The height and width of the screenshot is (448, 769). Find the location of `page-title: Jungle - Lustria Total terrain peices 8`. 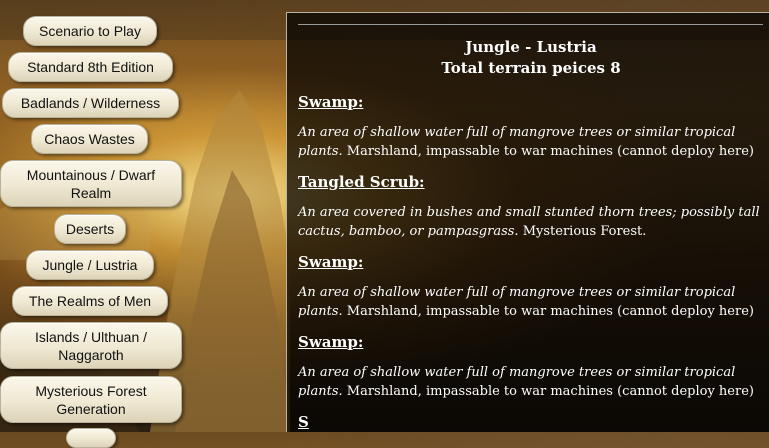

page-title: Jungle - Lustria Total terrain peices 8 is located at coordinates (531, 58).